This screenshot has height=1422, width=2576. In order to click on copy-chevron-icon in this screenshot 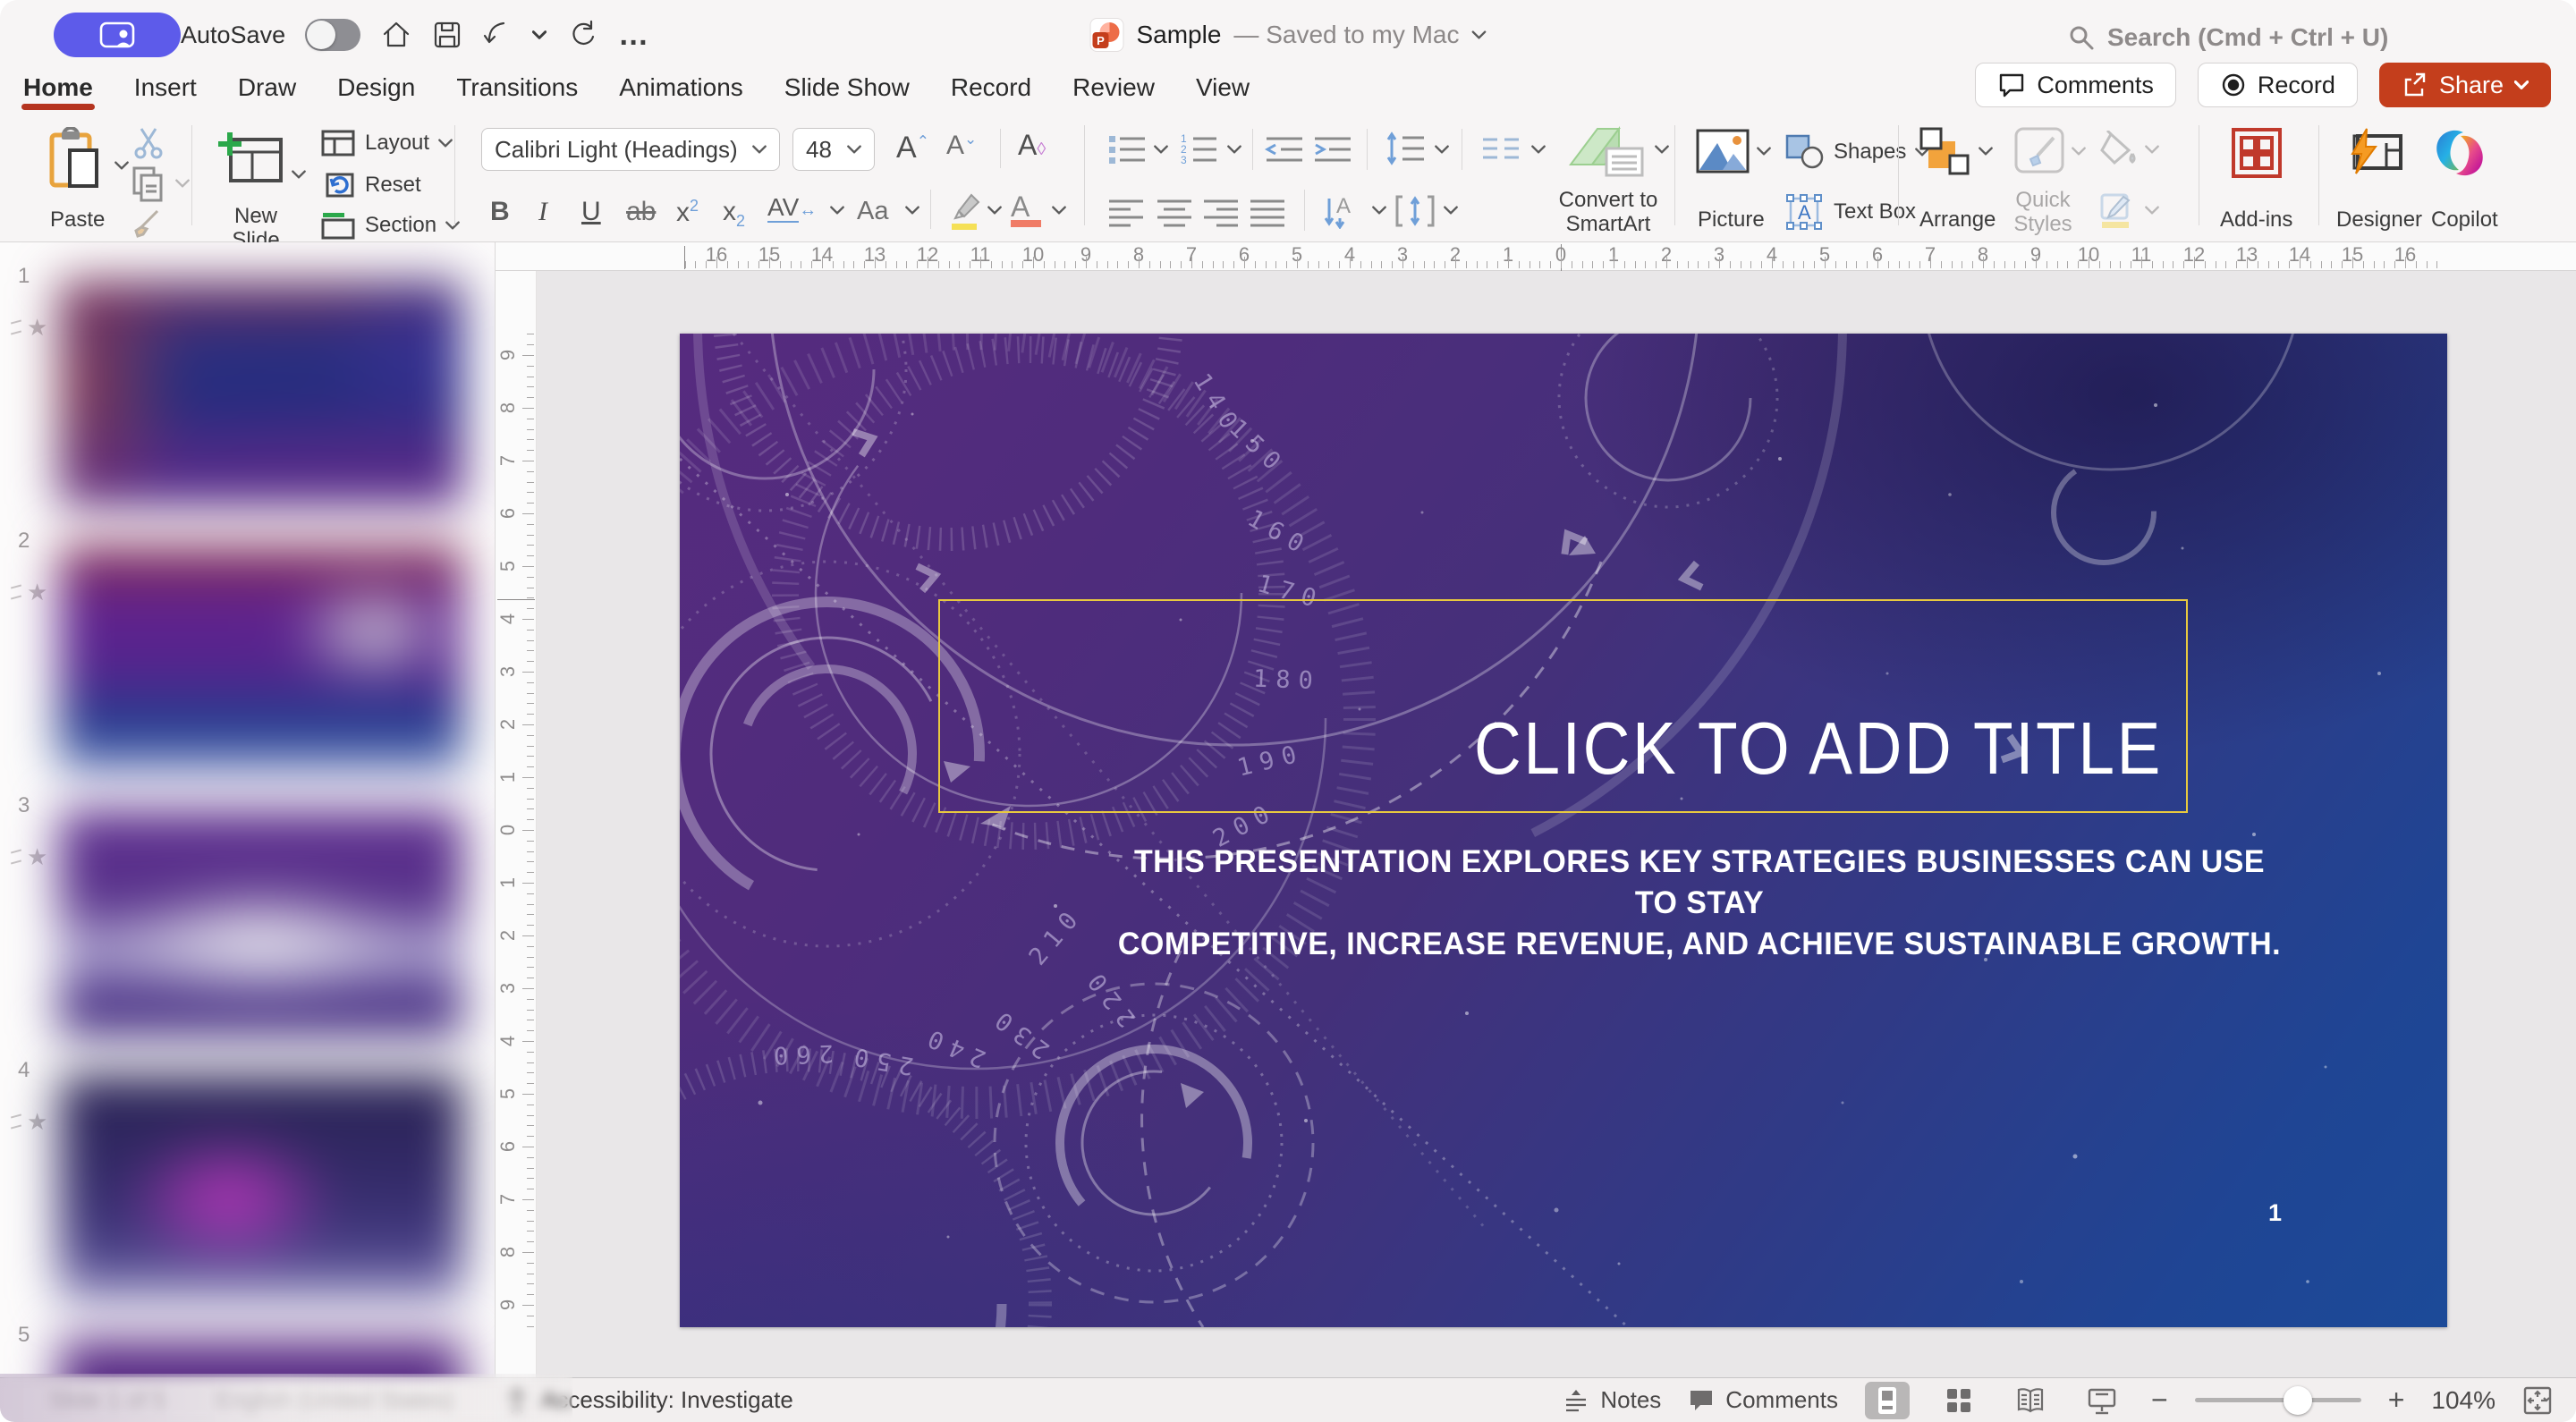, I will do `click(182, 183)`.